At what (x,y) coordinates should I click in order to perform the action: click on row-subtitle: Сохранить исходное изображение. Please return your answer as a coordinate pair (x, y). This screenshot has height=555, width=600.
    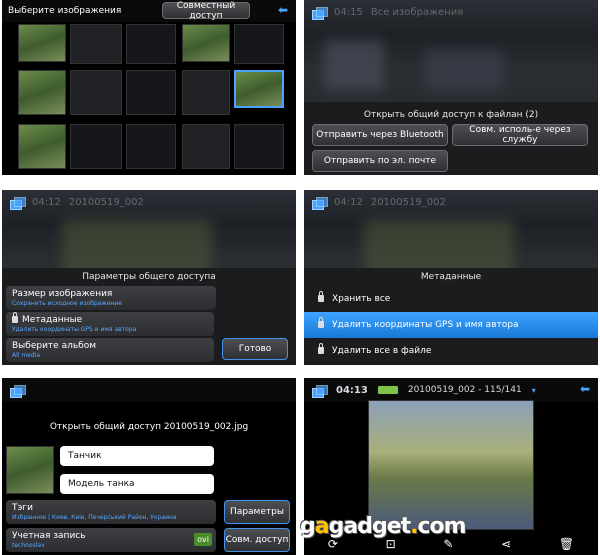
    Looking at the image, I should click on (67, 303).